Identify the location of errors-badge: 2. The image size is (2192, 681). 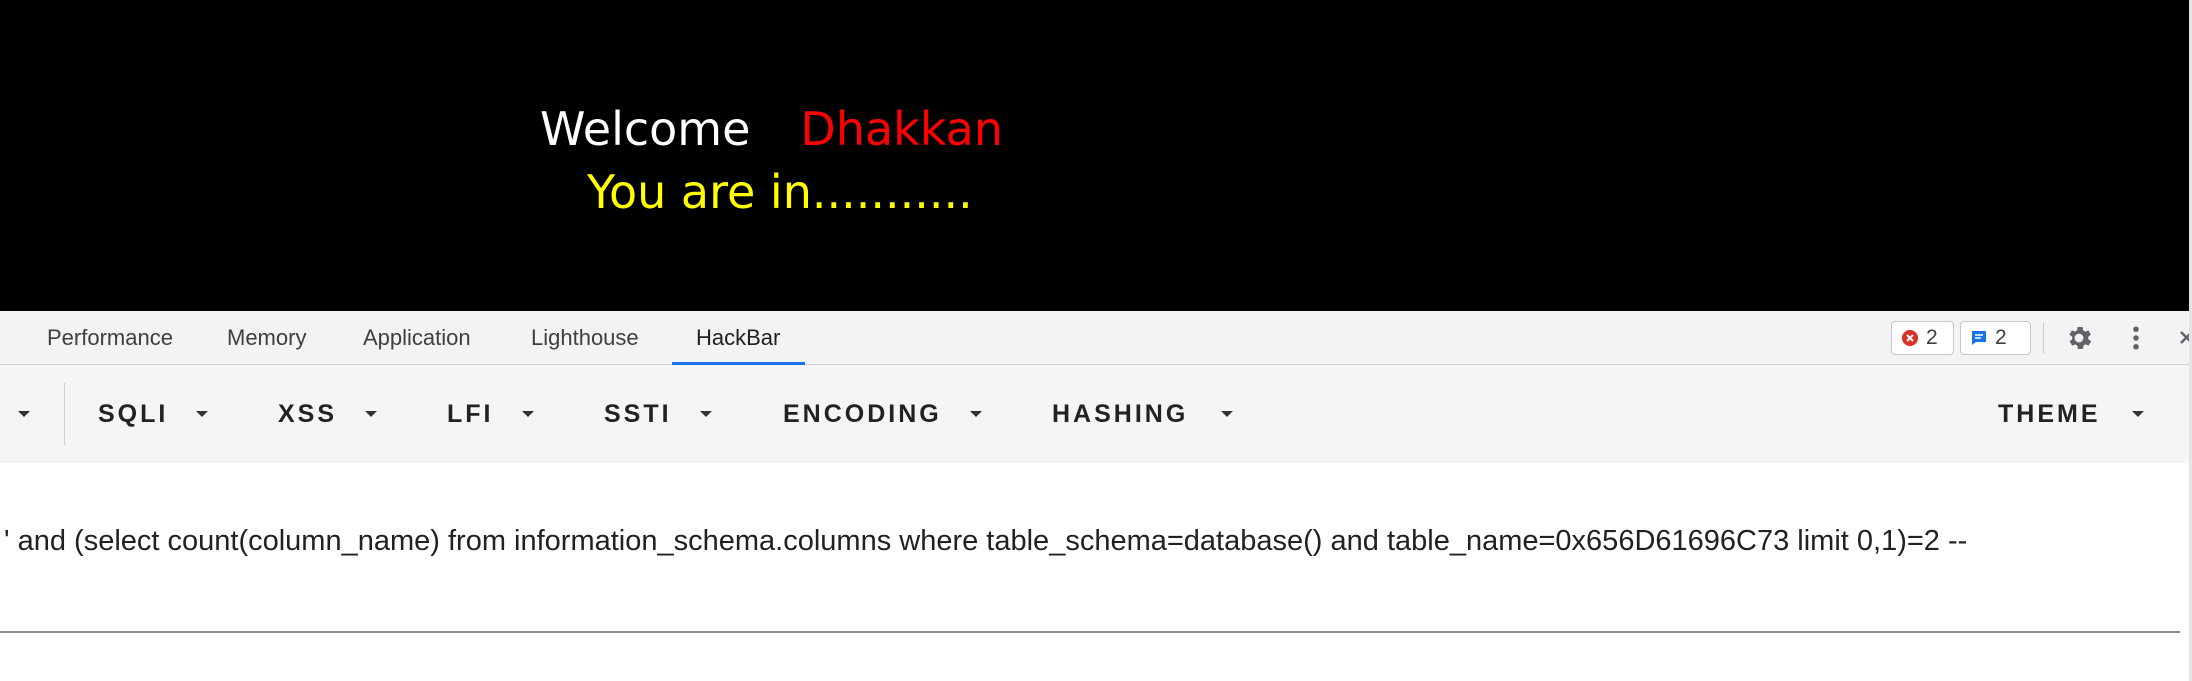
(1922, 338).